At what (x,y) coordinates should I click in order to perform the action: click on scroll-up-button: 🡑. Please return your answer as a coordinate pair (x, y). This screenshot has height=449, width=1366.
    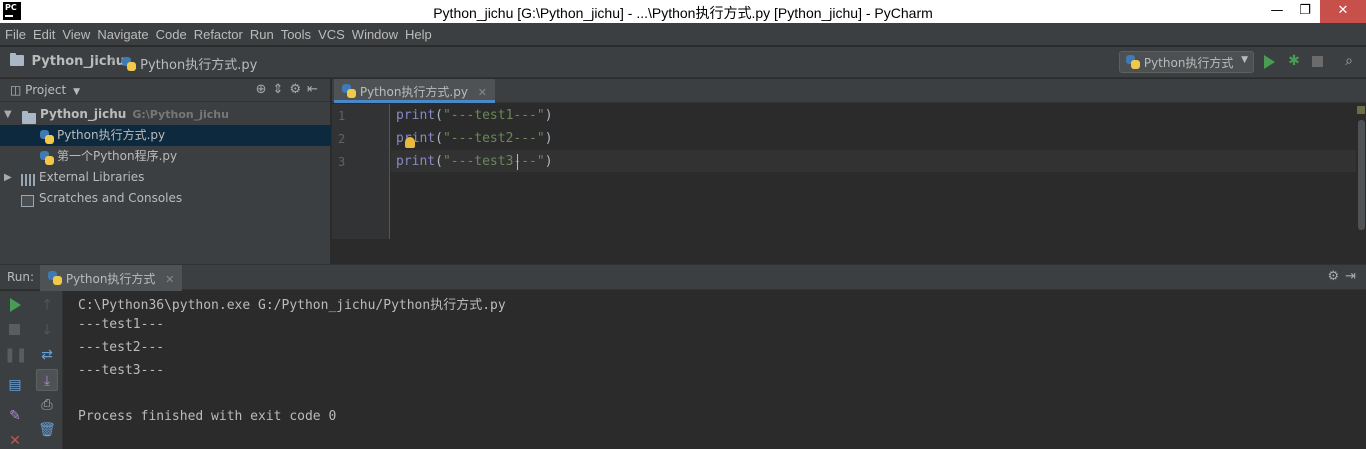
    Looking at the image, I should click on (47, 305).